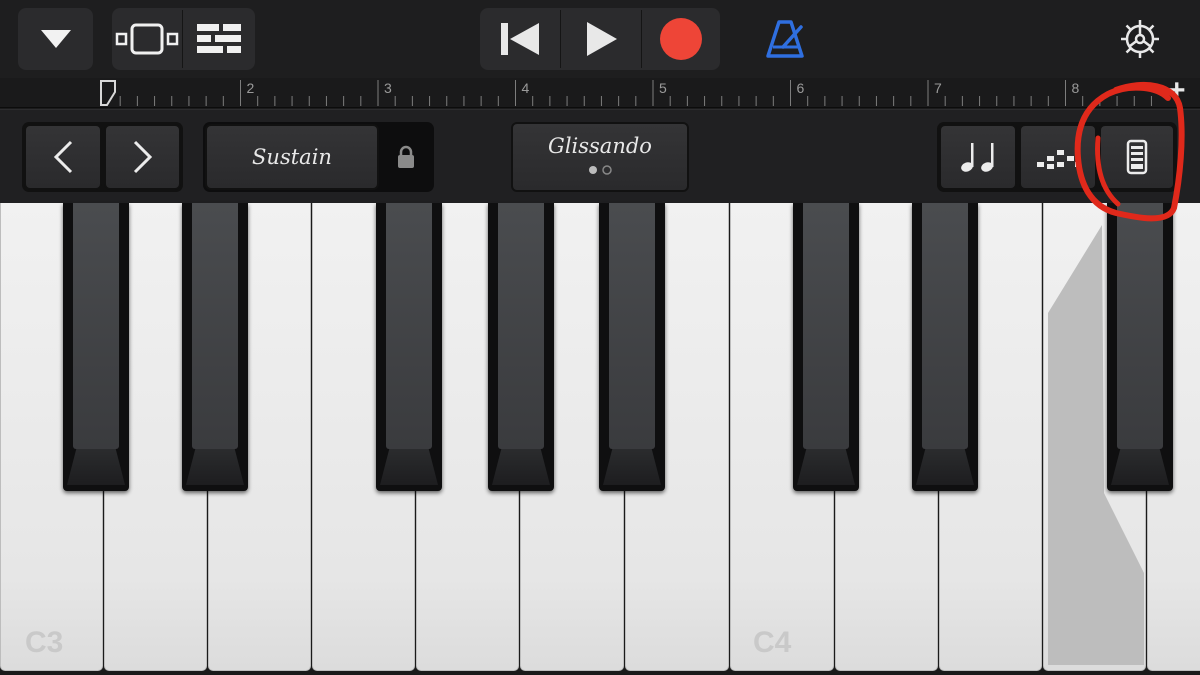 The height and width of the screenshot is (675, 1200). I want to click on play-button, so click(601, 39).